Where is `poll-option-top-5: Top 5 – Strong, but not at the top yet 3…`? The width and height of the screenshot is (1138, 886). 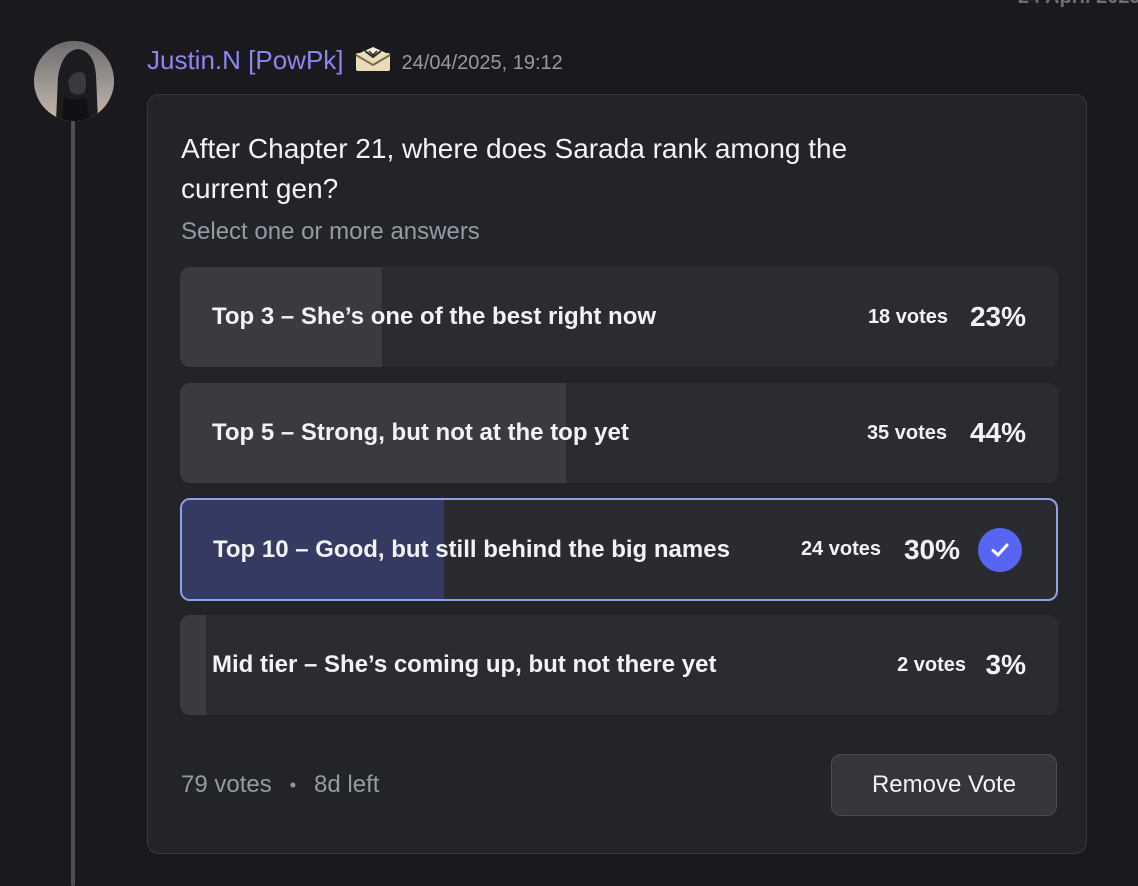
poll-option-top-5: Top 5 – Strong, but not at the top yet 3… is located at coordinates (619, 433).